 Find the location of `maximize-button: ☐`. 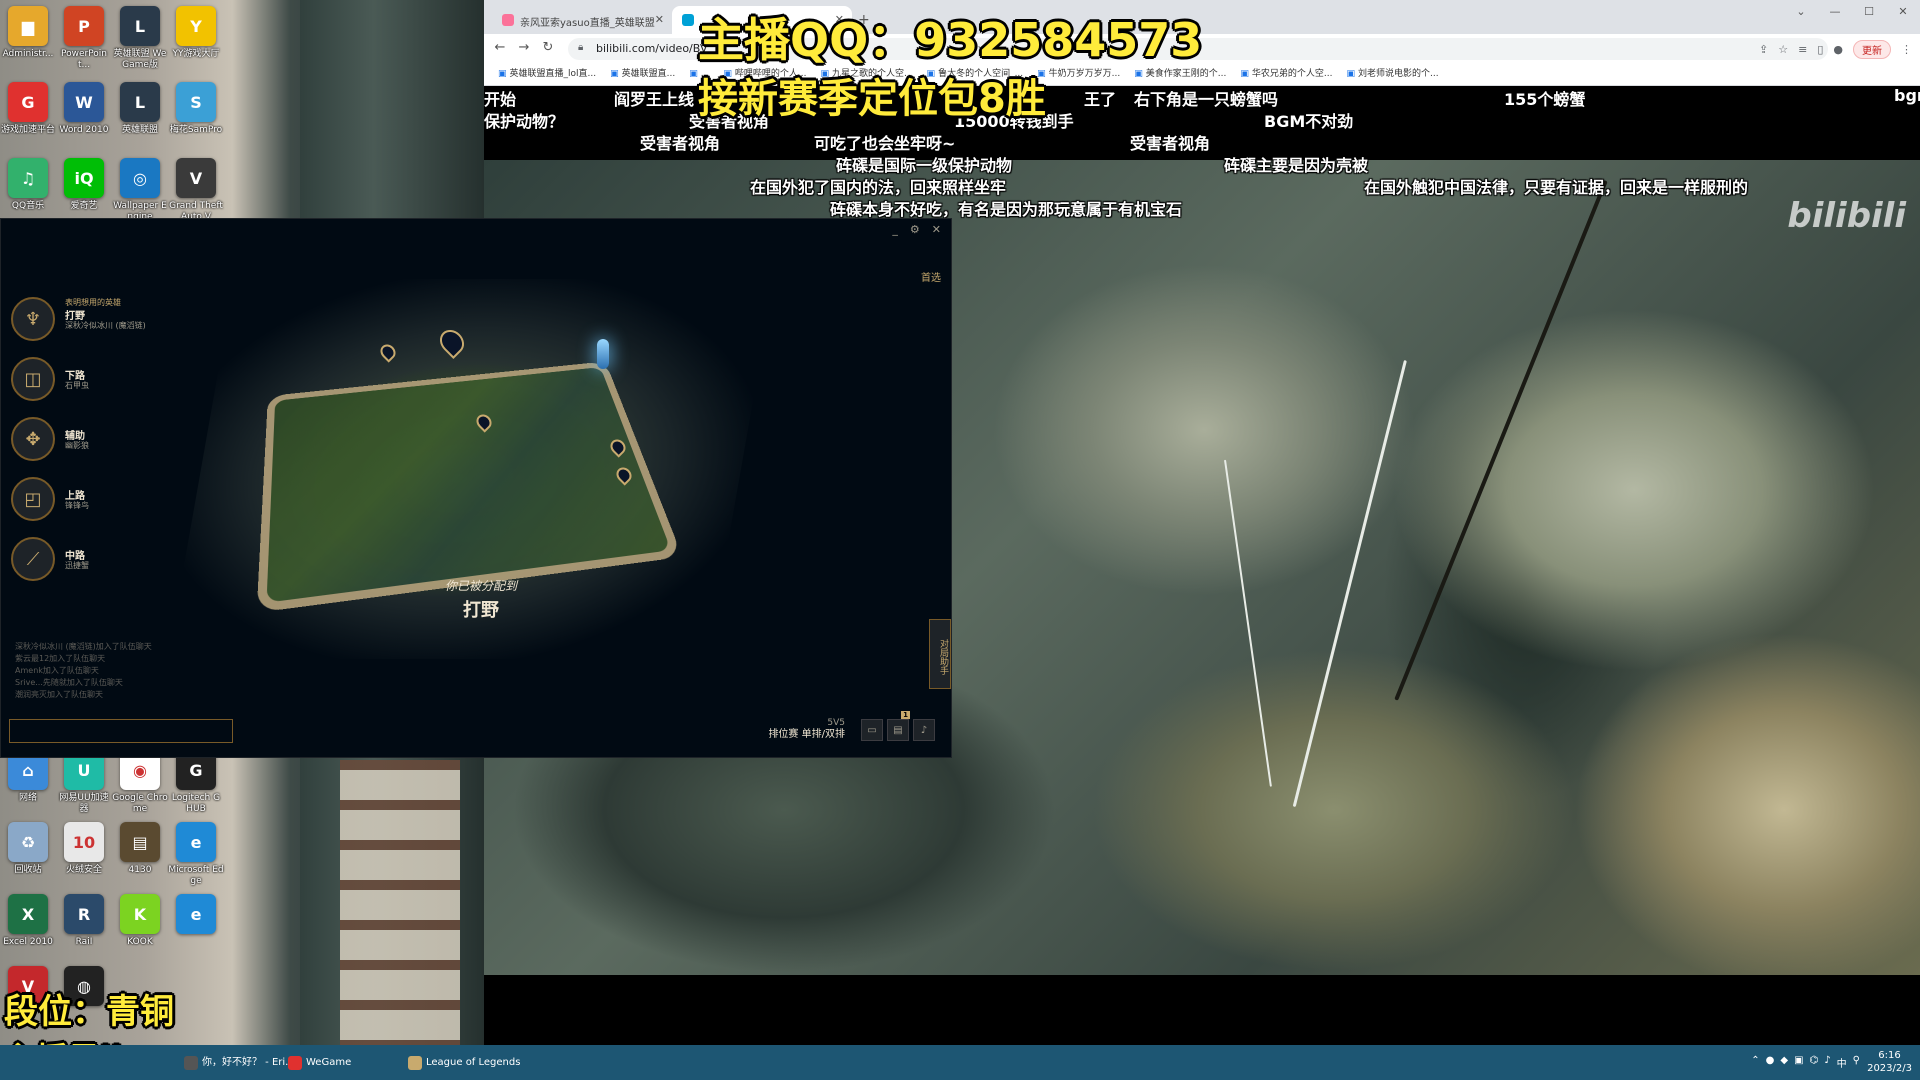

maximize-button: ☐ is located at coordinates (1869, 14).